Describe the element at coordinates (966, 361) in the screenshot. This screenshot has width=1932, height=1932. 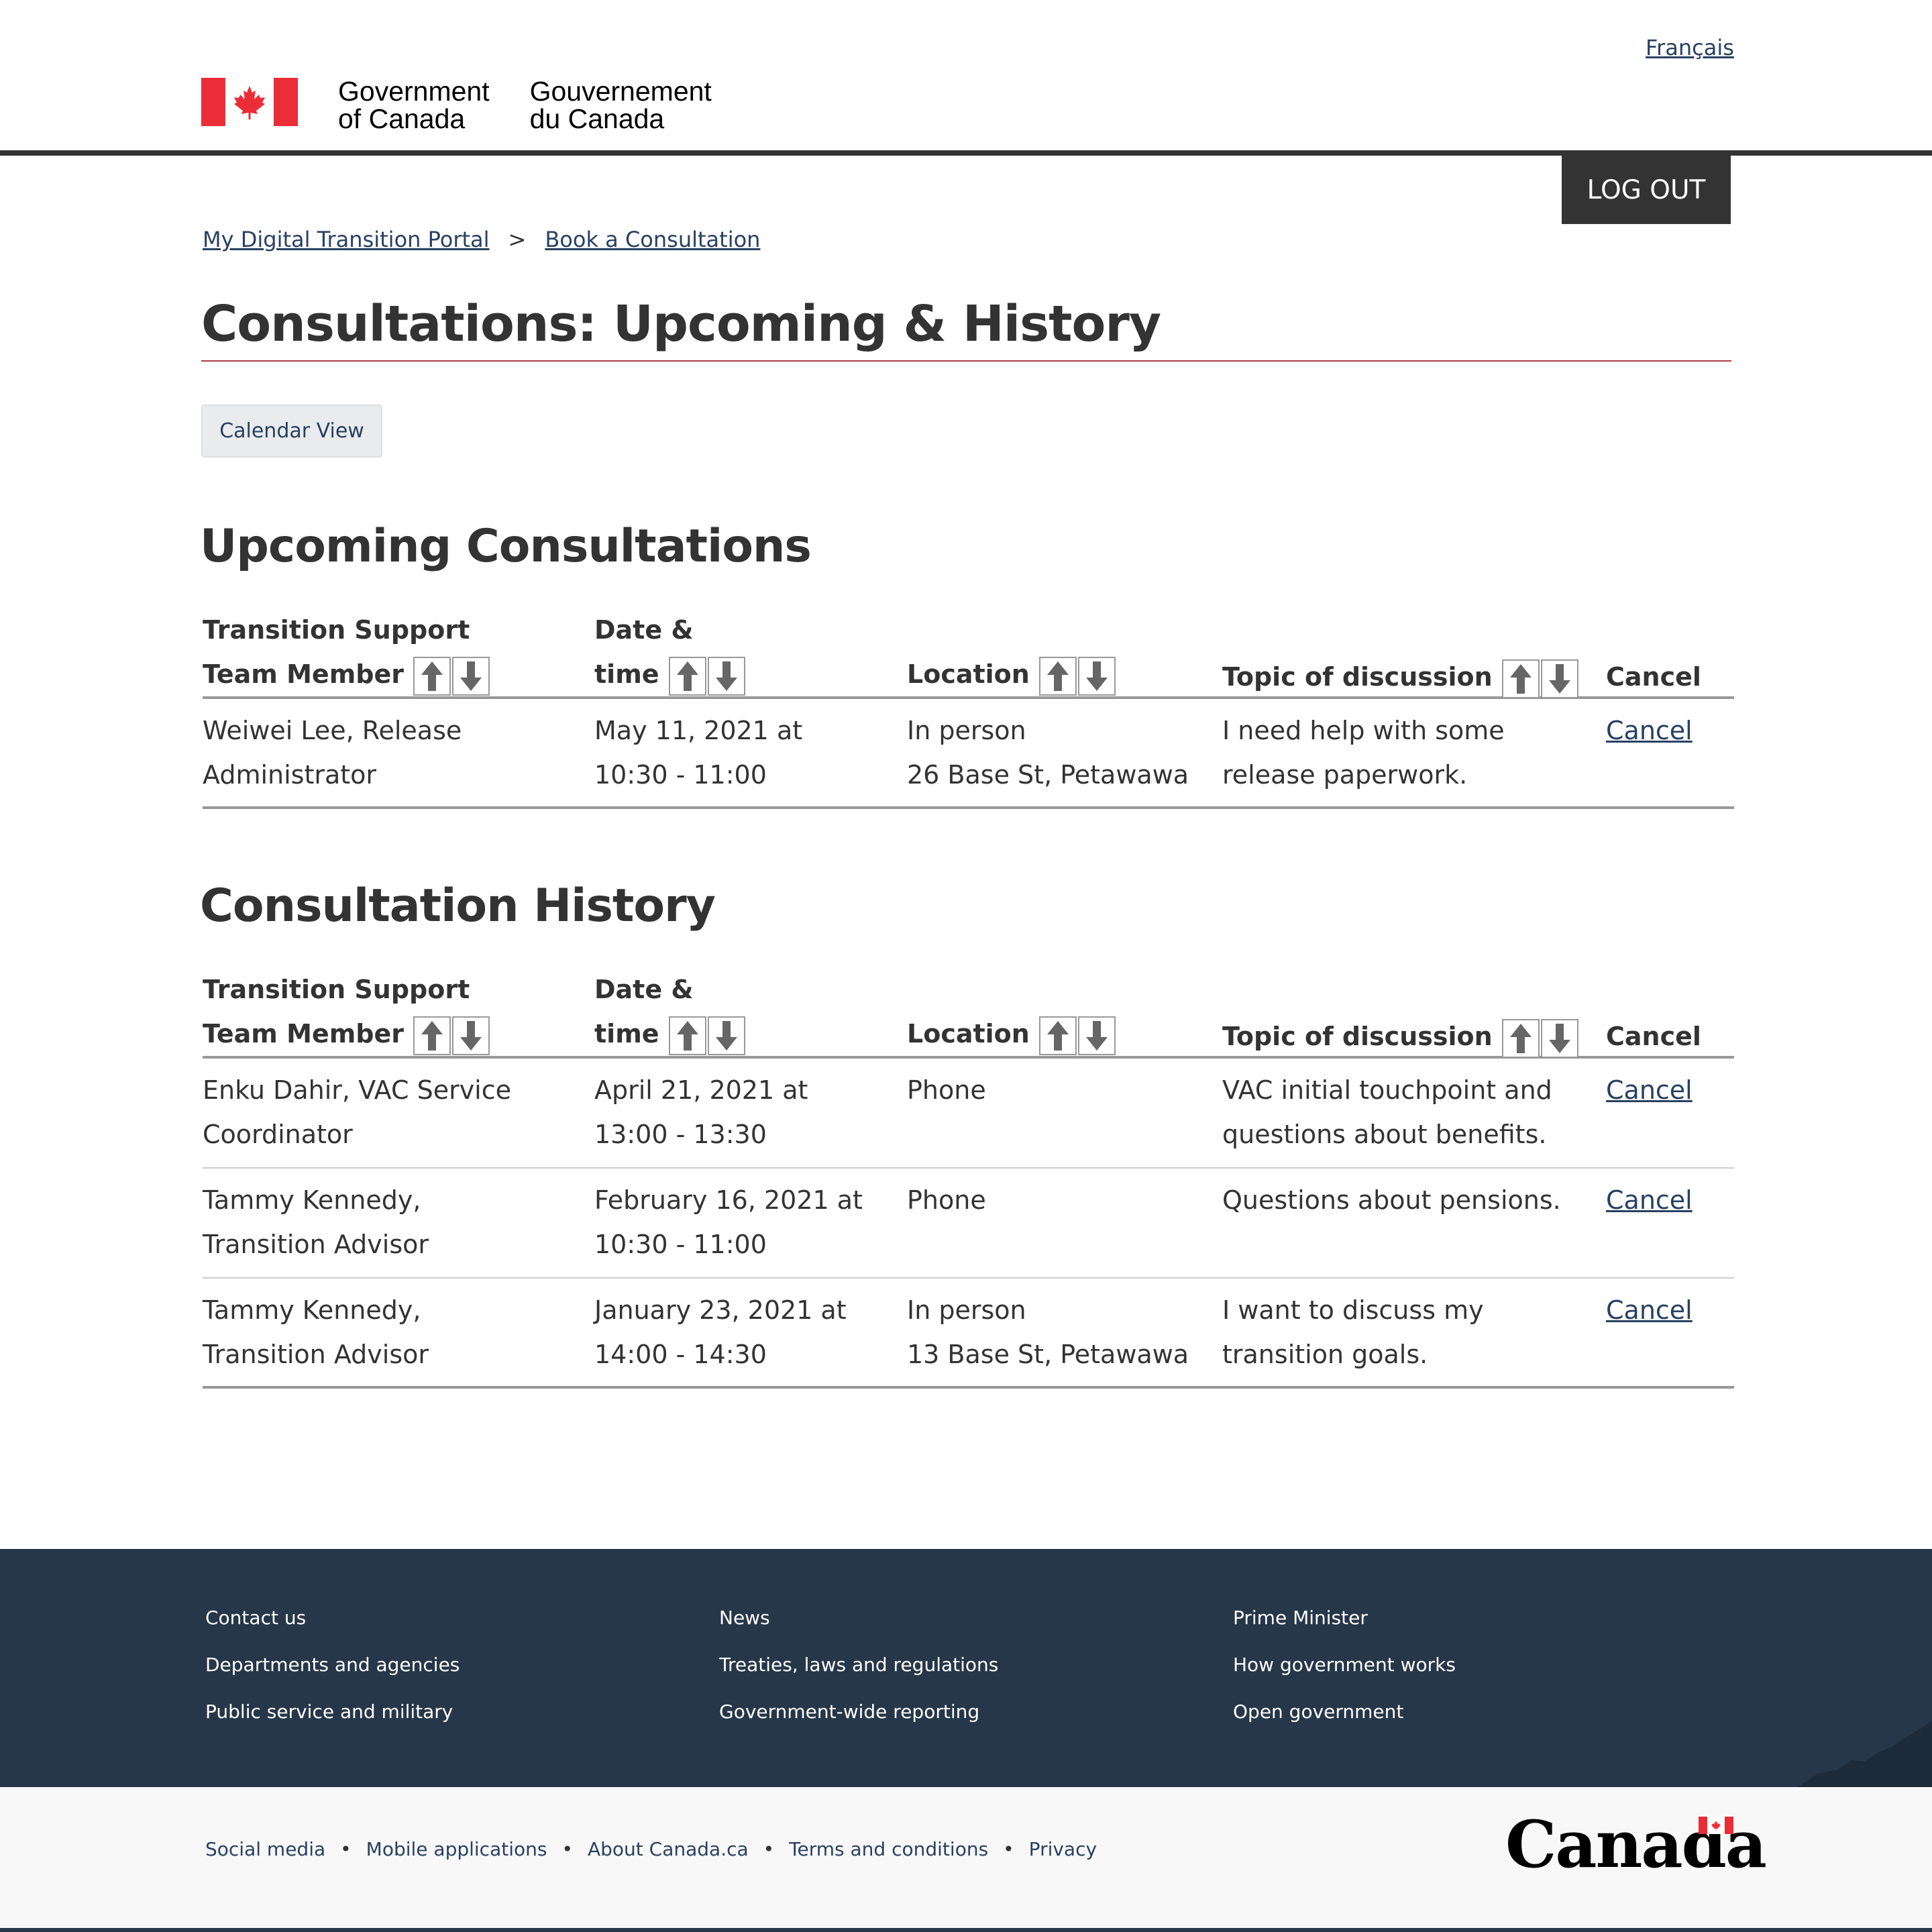
I see `title-underline` at that location.